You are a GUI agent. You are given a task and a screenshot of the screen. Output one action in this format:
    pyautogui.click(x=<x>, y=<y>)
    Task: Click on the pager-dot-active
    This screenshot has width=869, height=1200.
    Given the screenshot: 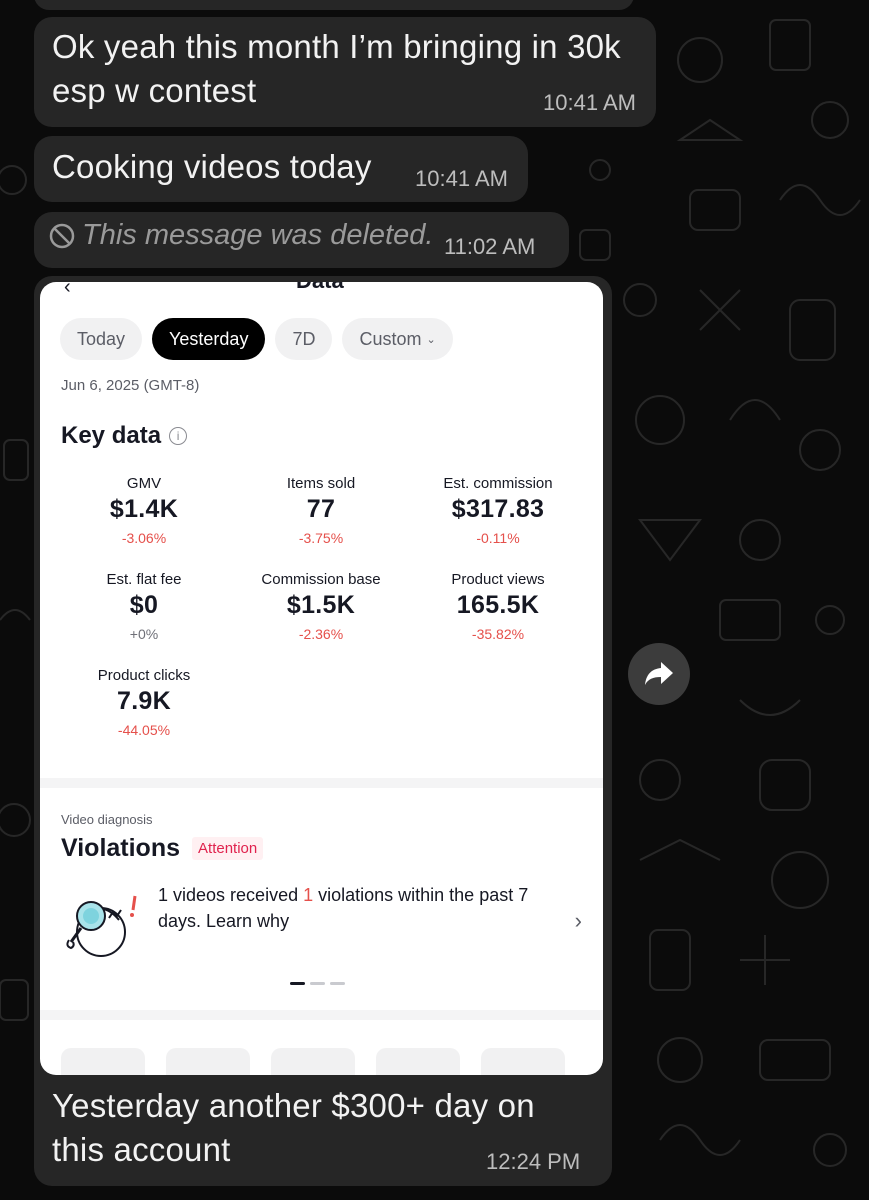 What is the action you would take?
    pyautogui.click(x=297, y=983)
    